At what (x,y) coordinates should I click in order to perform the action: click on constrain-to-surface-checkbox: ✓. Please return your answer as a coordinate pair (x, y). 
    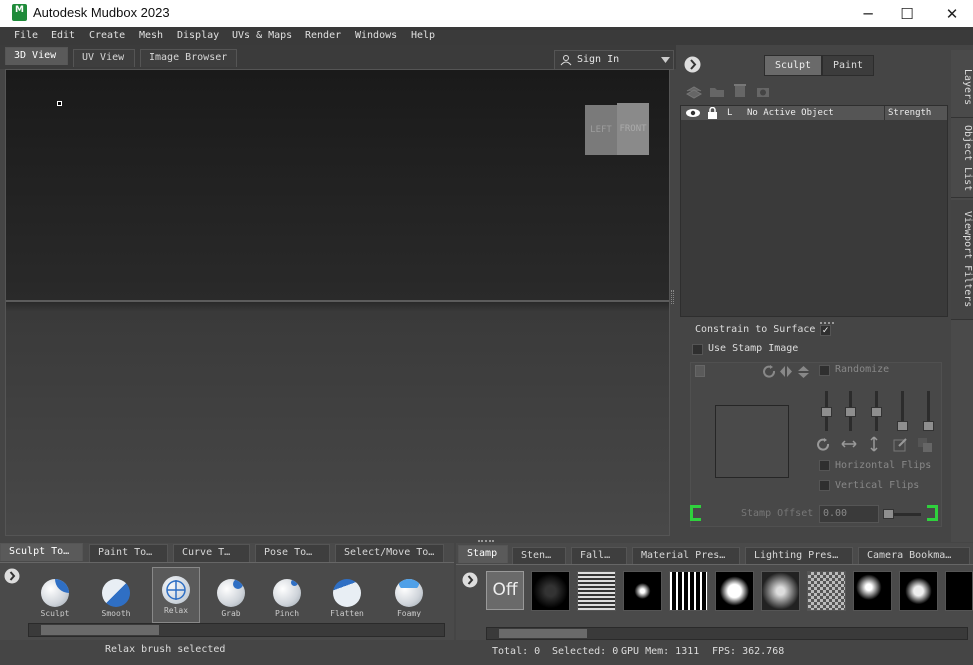
    Looking at the image, I should click on (825, 330).